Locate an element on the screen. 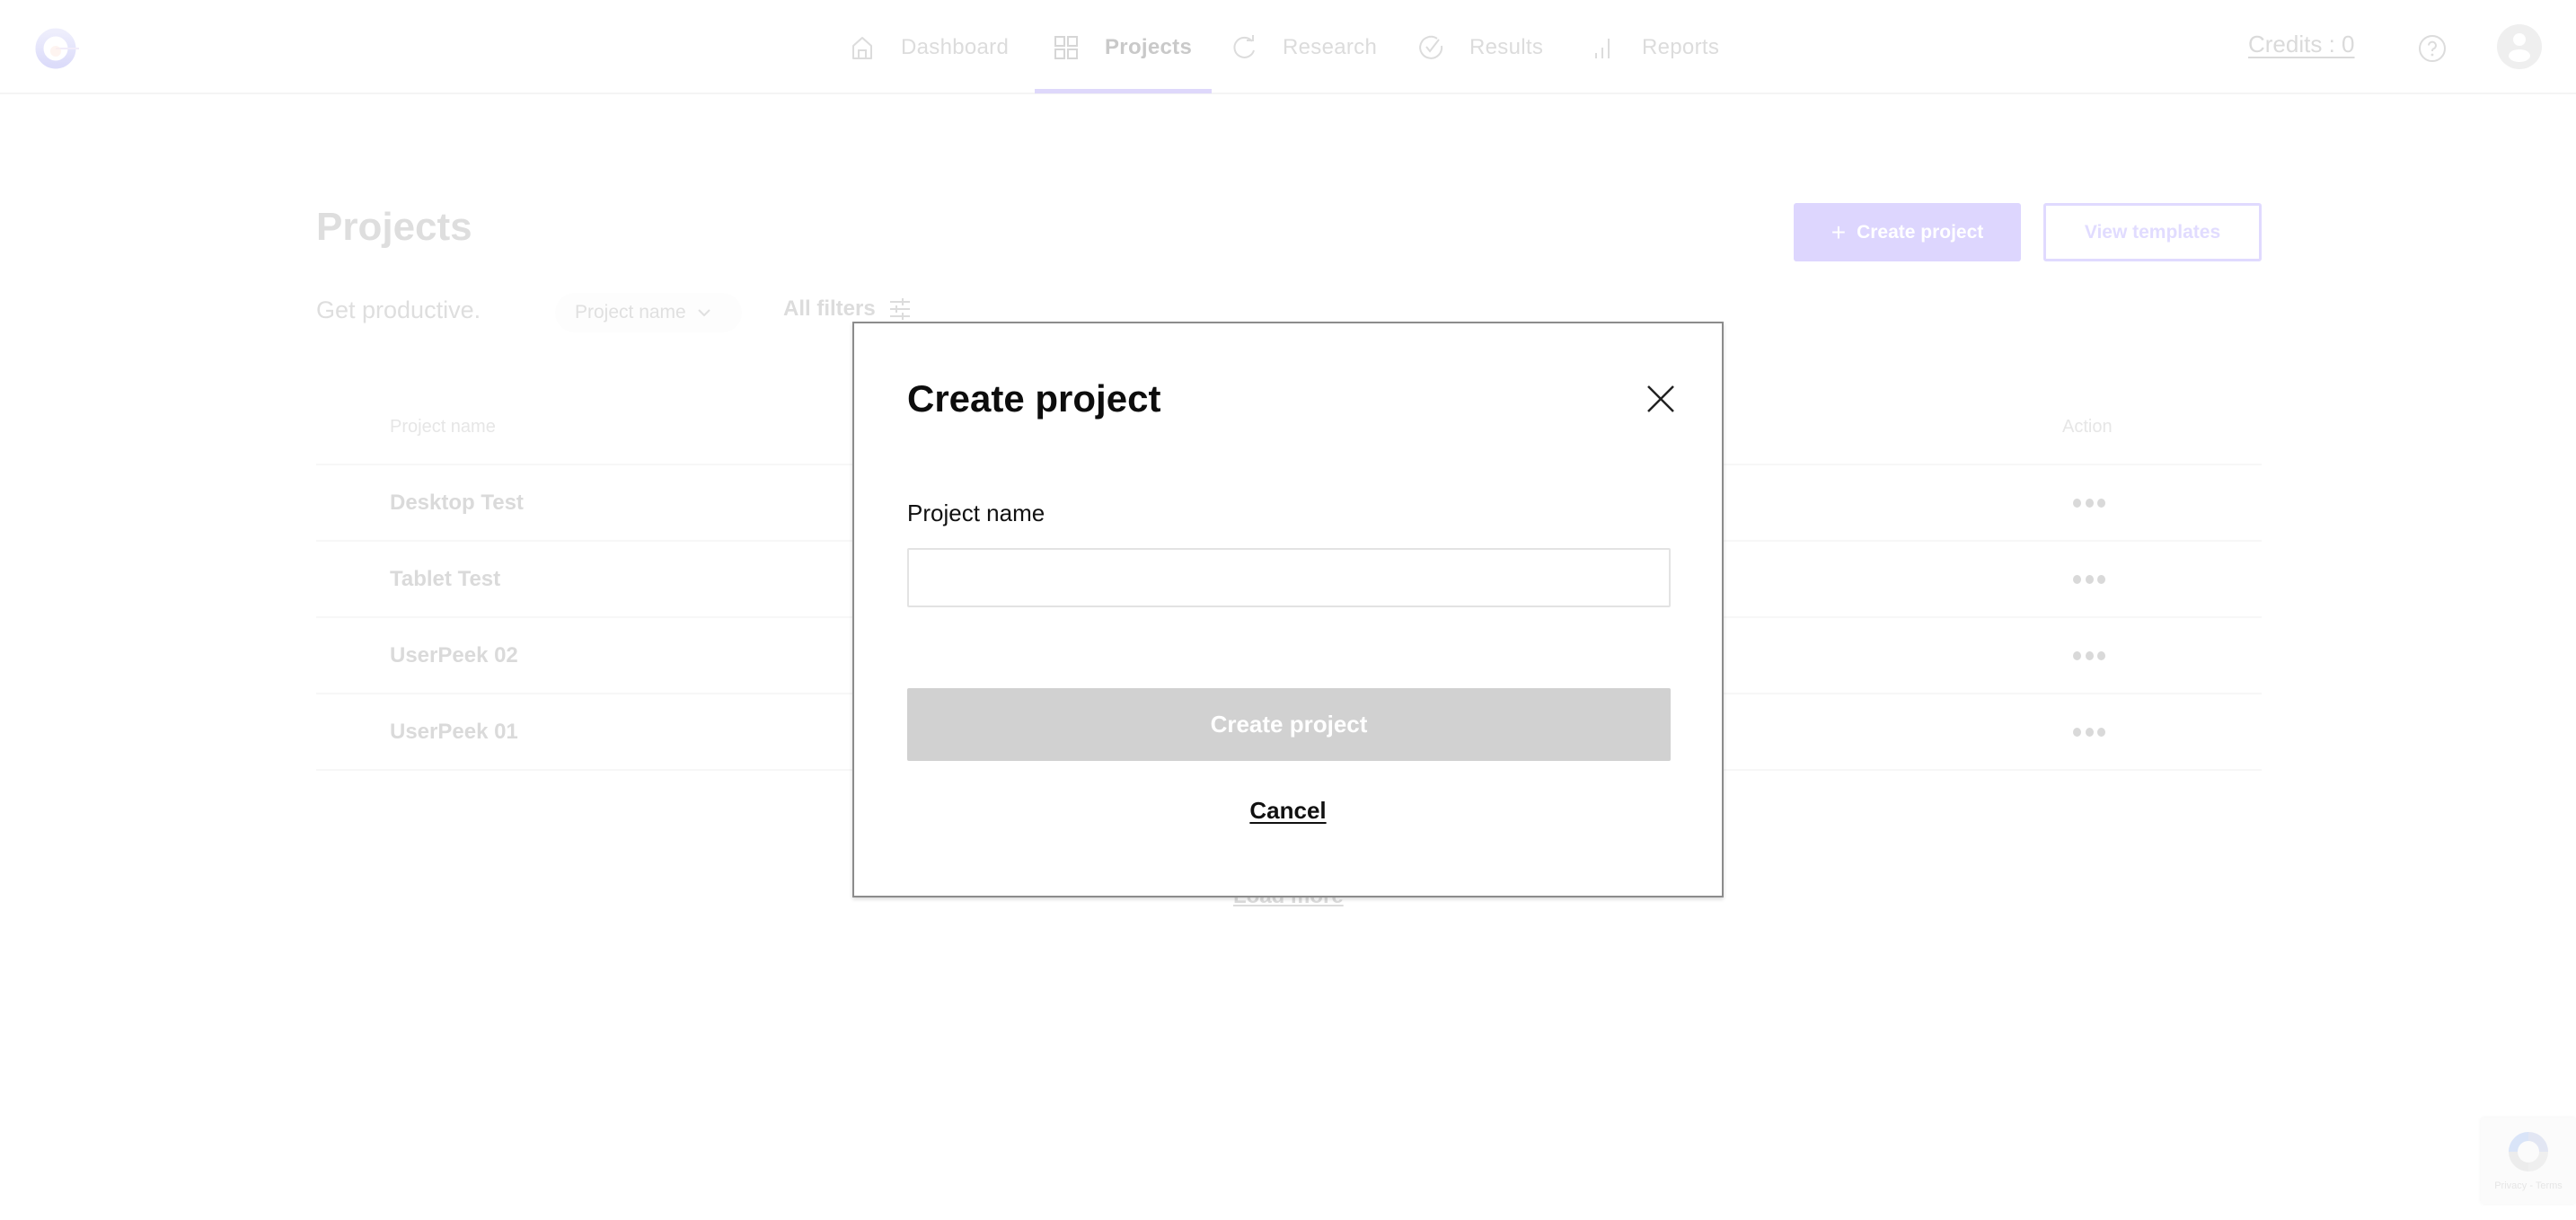  sort-dropdown: Project name is located at coordinates (648, 312).